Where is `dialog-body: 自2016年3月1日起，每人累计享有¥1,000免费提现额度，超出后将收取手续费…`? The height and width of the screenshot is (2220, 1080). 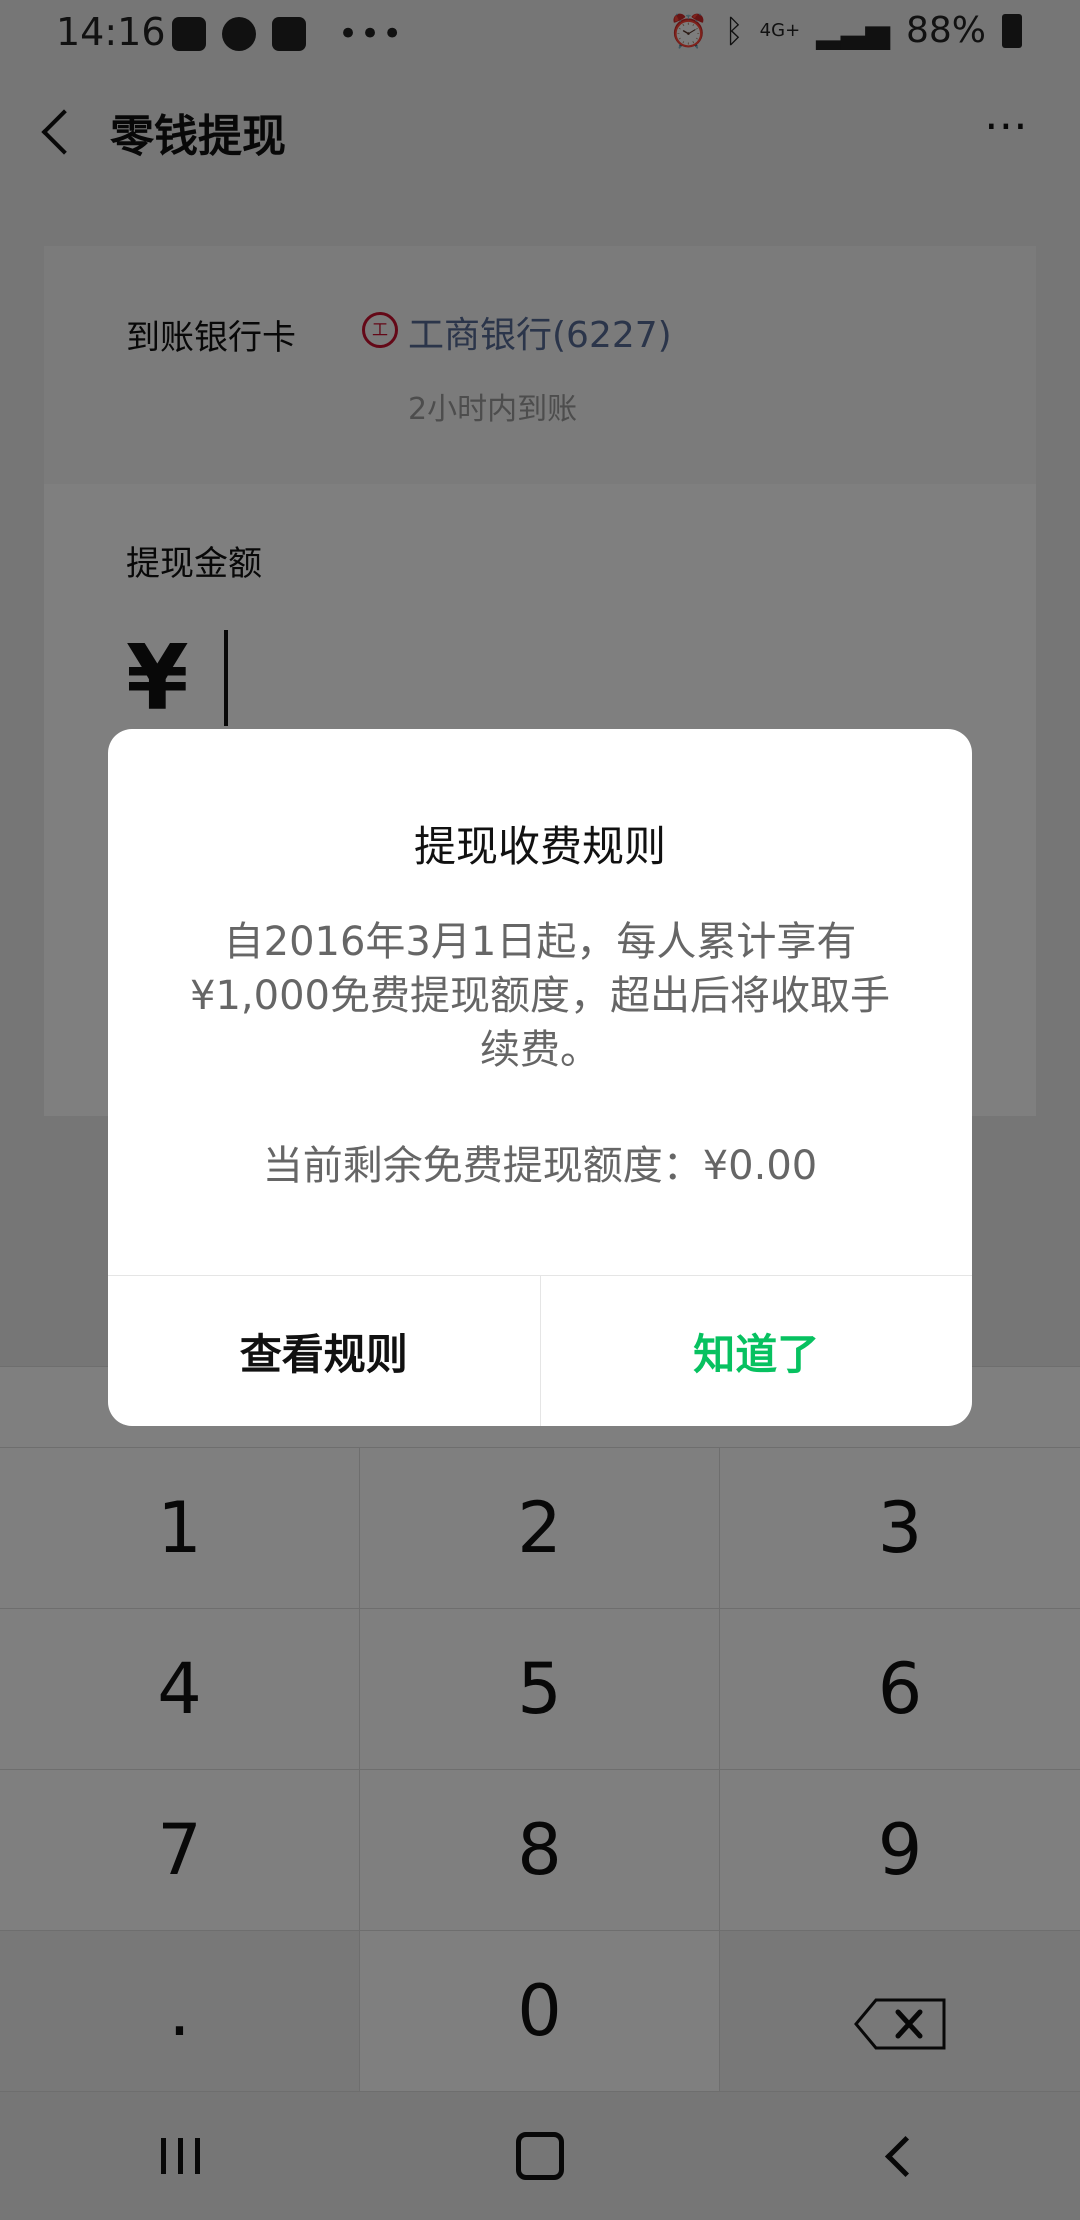 dialog-body: 自2016年3月1日起，每人累计享有¥1,000免费提现额度，超出后将收取手续费… is located at coordinates (540, 996).